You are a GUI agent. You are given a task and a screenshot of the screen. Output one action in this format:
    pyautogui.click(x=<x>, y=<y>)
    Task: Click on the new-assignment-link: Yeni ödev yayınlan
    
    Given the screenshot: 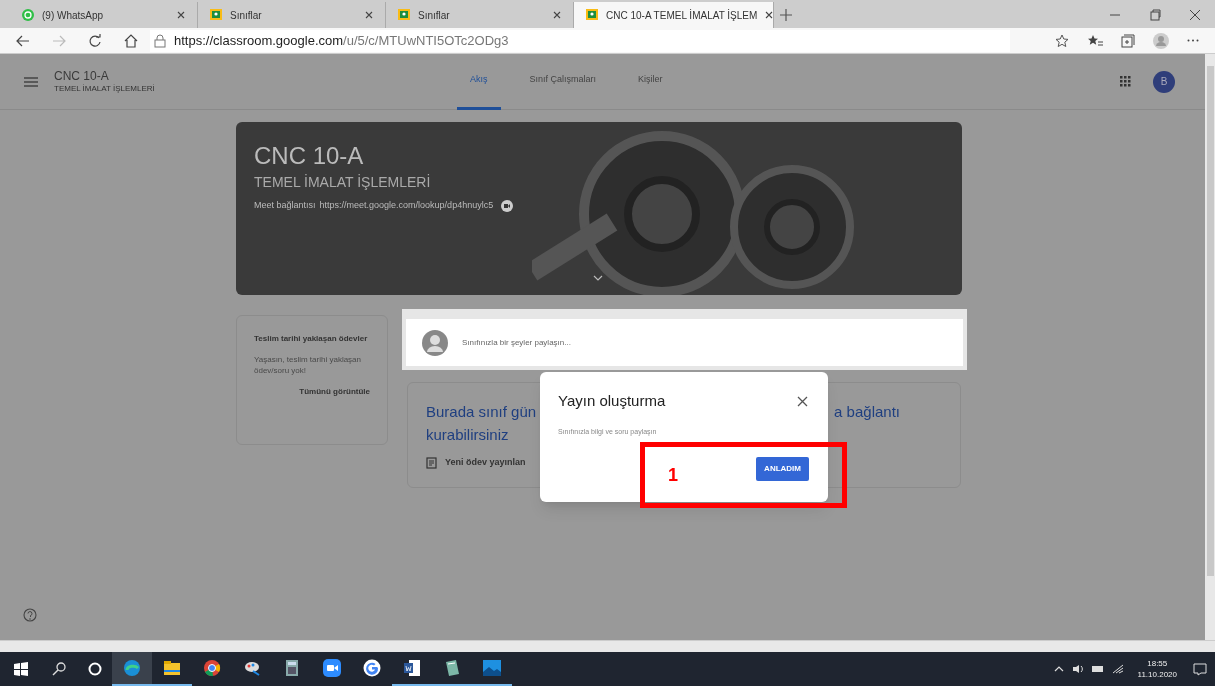 What is the action you would take?
    pyautogui.click(x=485, y=463)
    